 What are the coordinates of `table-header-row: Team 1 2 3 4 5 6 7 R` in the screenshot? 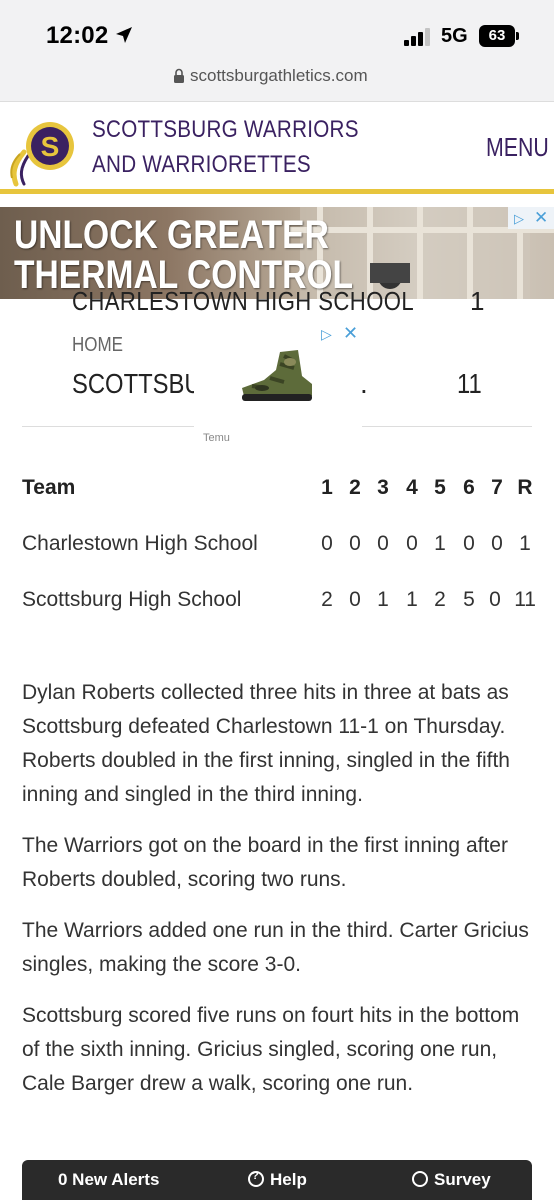 It's located at (279, 498).